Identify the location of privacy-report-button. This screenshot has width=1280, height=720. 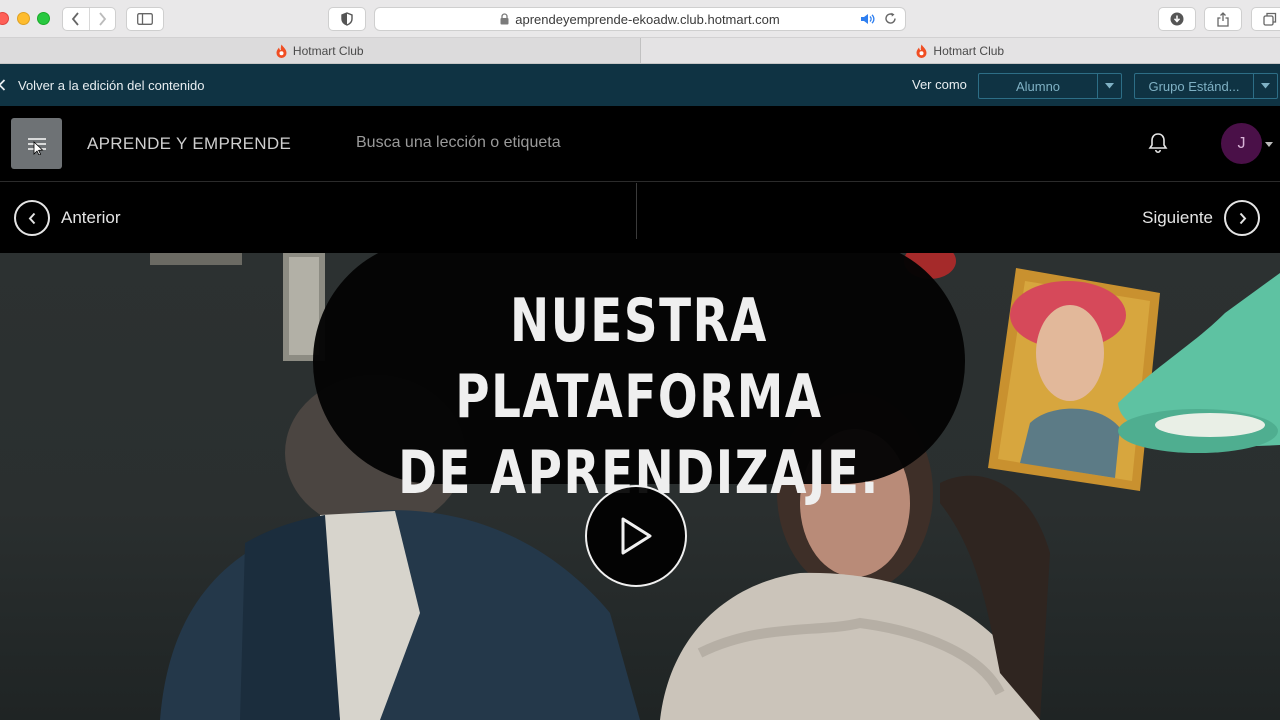
(347, 19).